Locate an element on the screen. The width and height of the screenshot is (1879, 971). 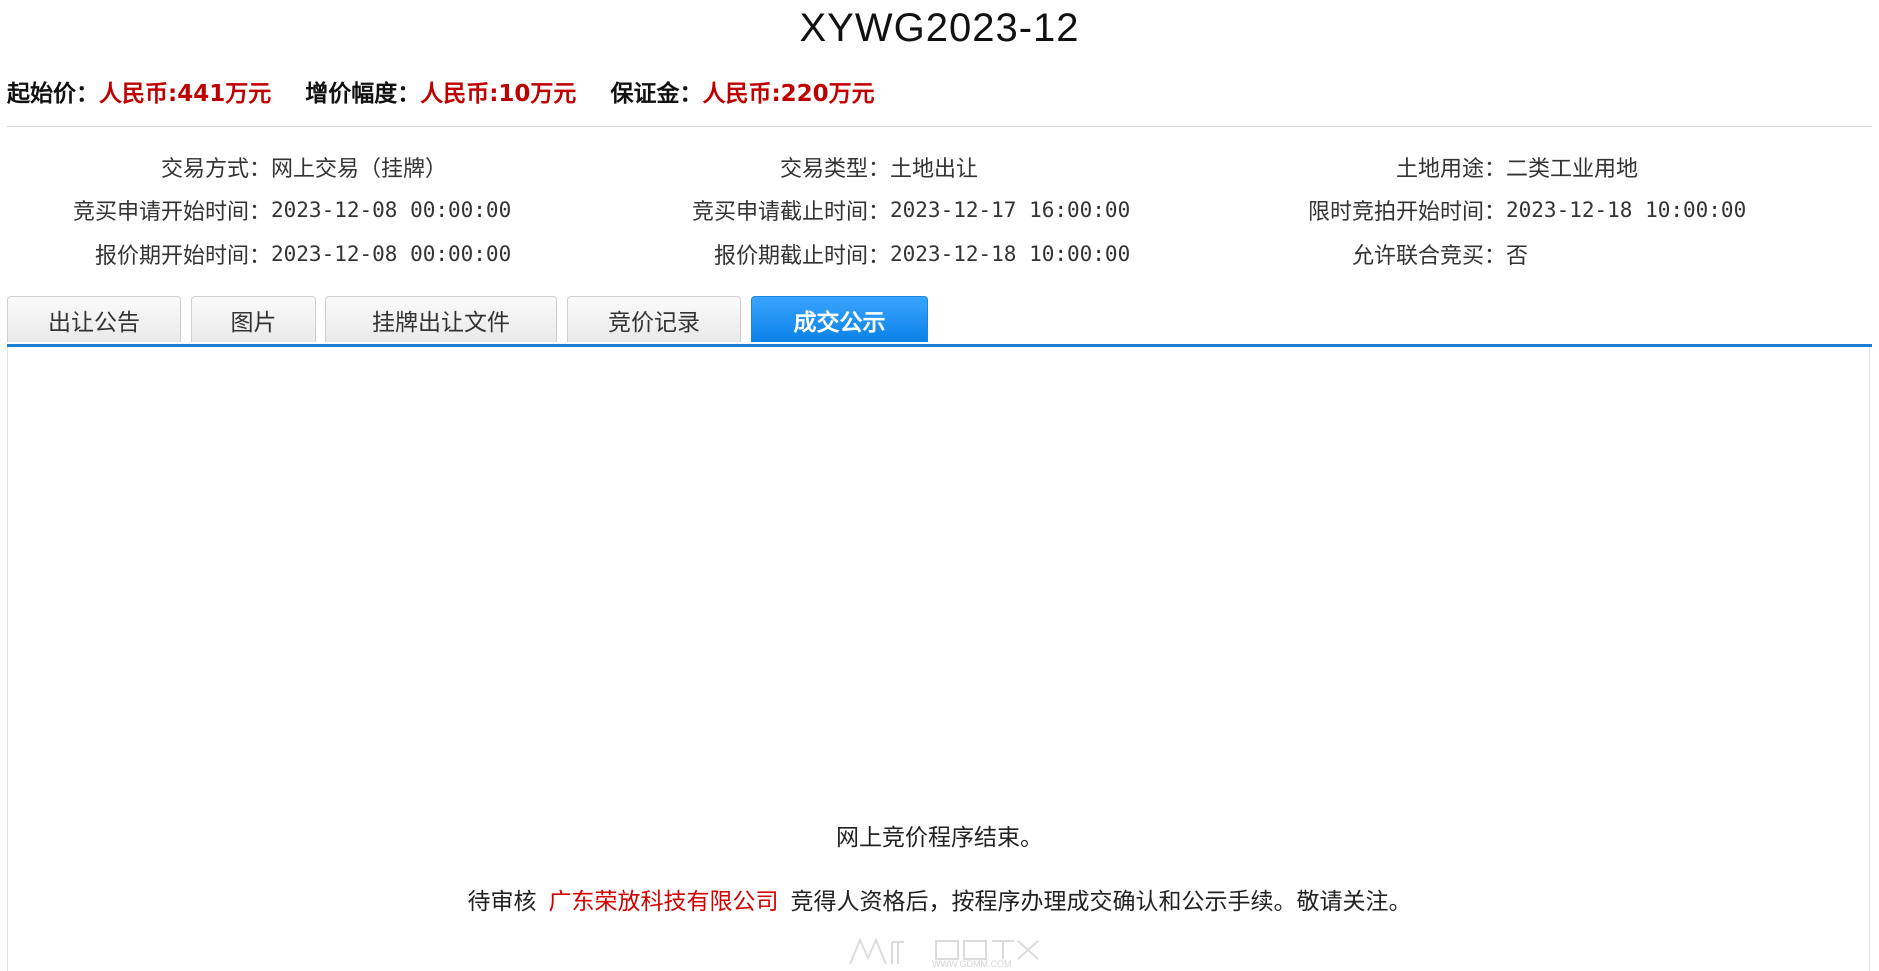
info-quote-end: 报价期截止时间： 2023-12-18 10:00:00 is located at coordinates (879, 254).